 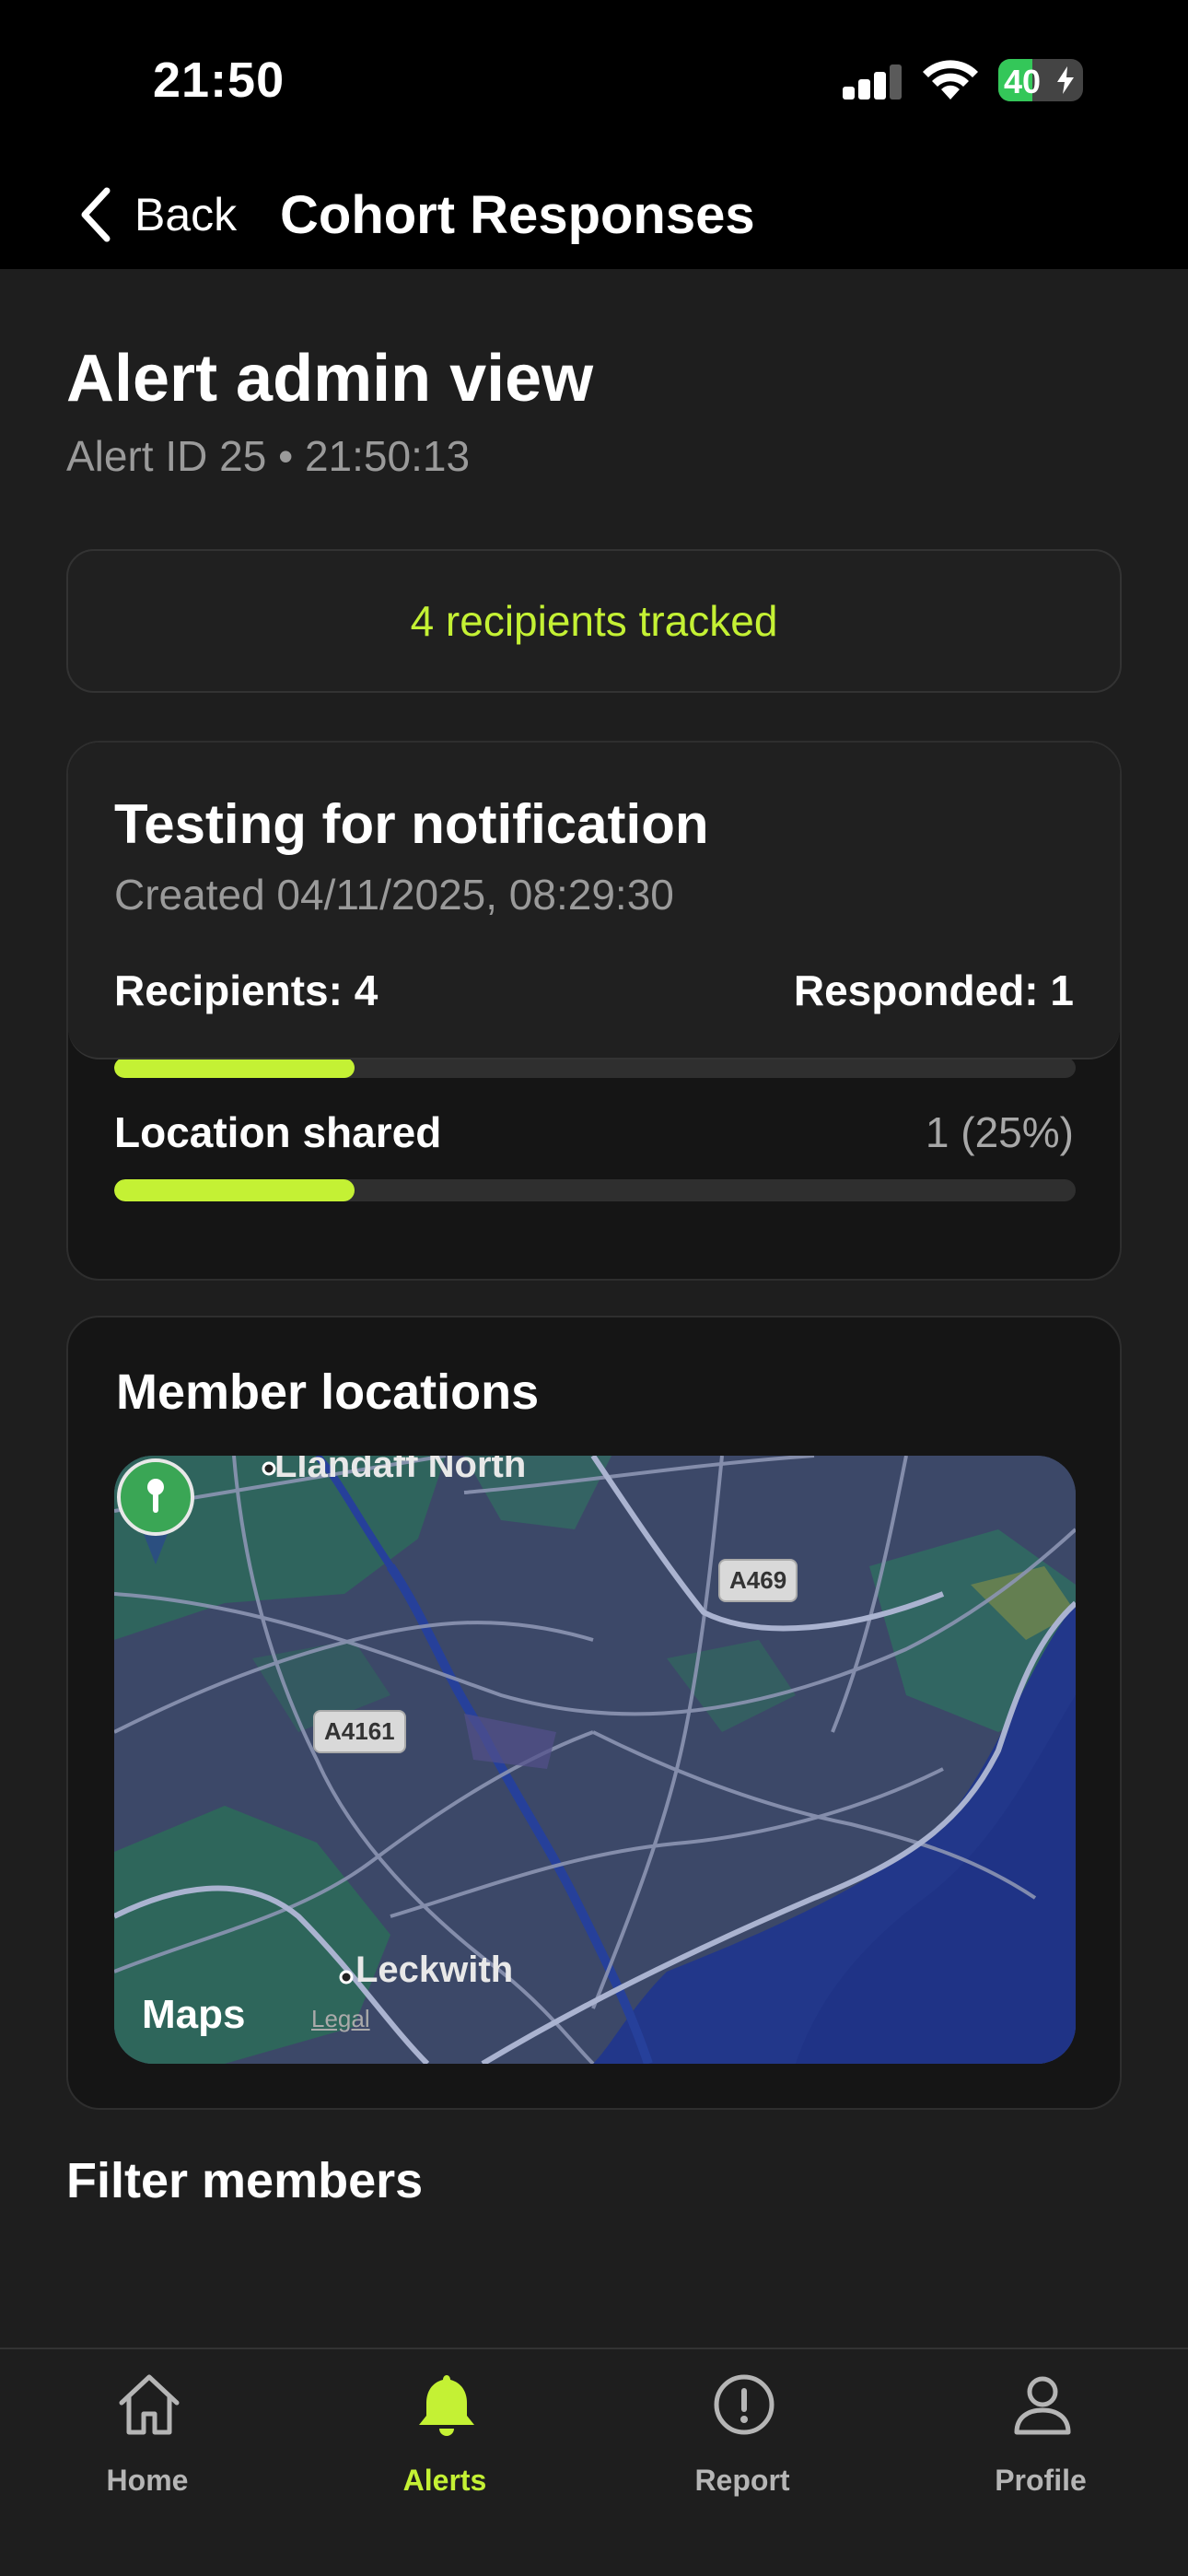 What do you see at coordinates (594, 2462) in the screenshot?
I see `tab-bar: Home Alerts Report Profile` at bounding box center [594, 2462].